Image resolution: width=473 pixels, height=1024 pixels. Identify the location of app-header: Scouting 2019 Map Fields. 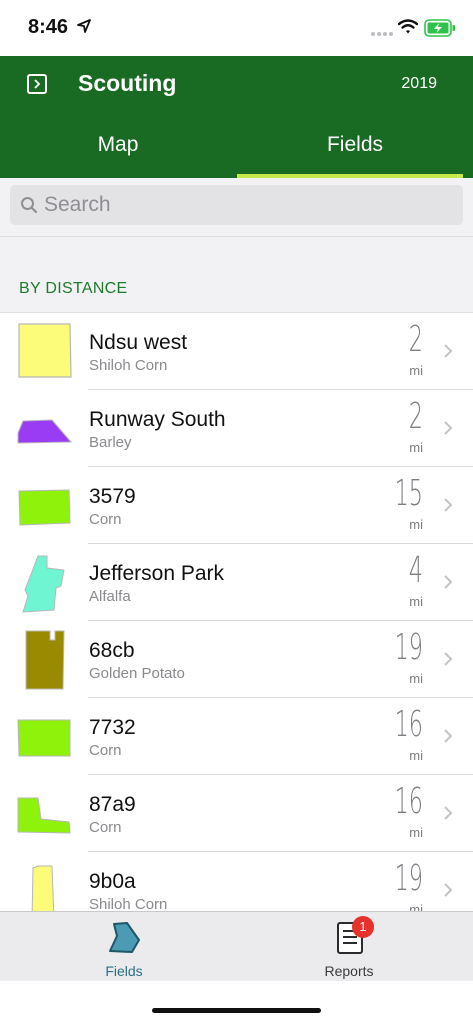
(236, 117).